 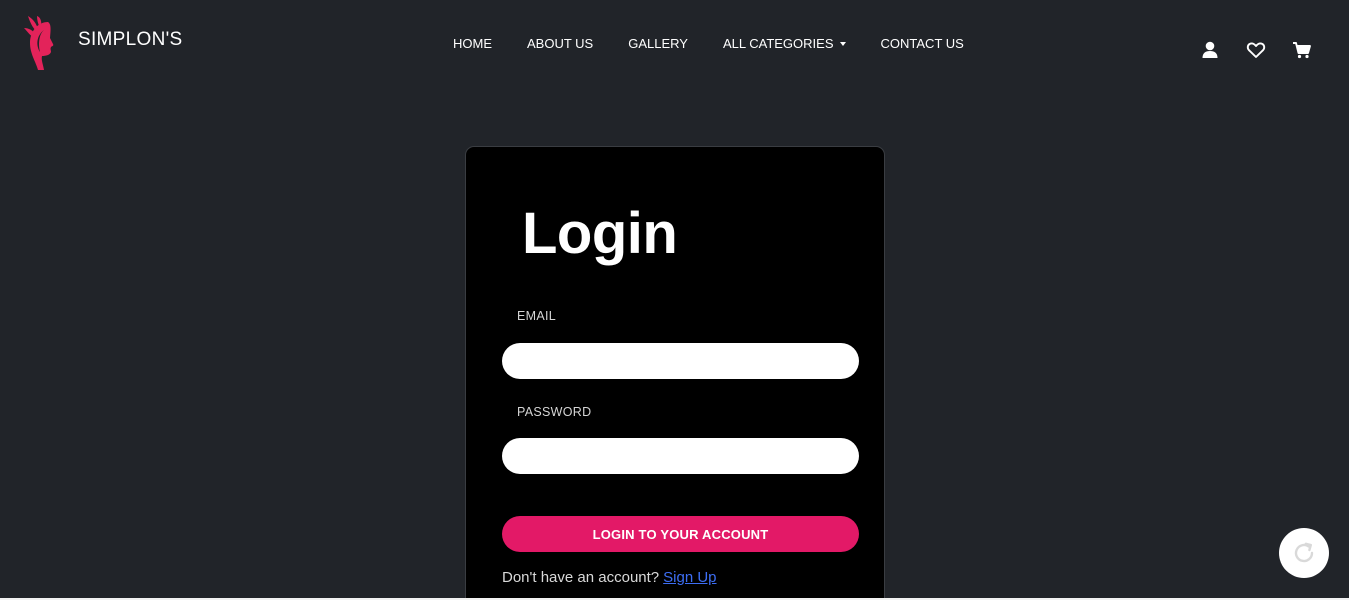 I want to click on nav-all-categories-label: ALL CATEGORIES, so click(x=778, y=43).